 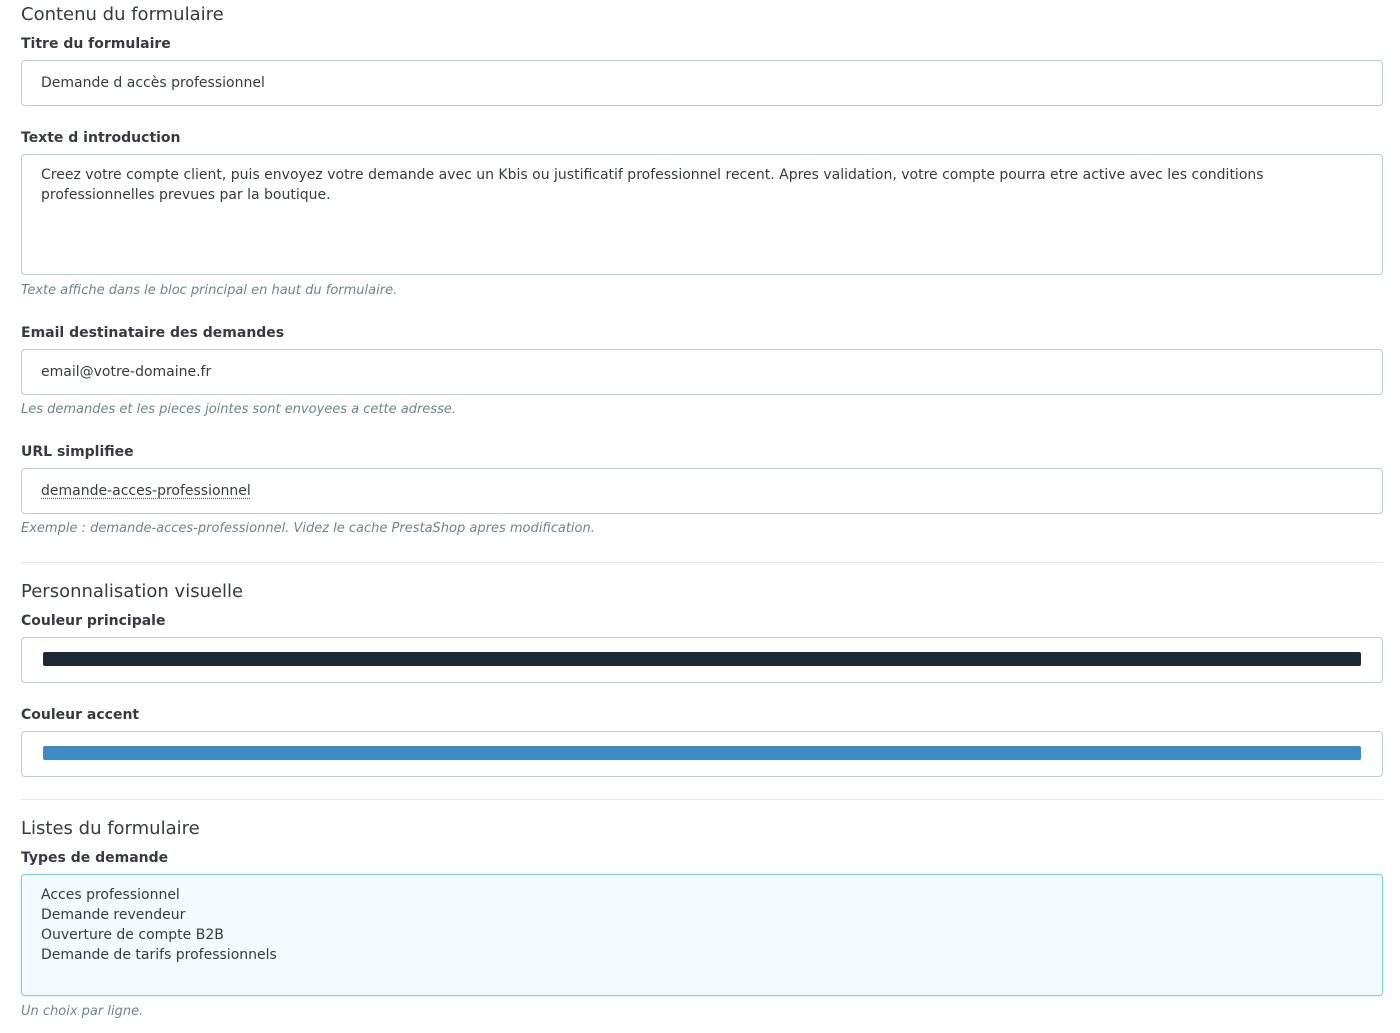 What do you see at coordinates (702, 491) in the screenshot?
I see `friendly-url-input: demande-acces-professionnel` at bounding box center [702, 491].